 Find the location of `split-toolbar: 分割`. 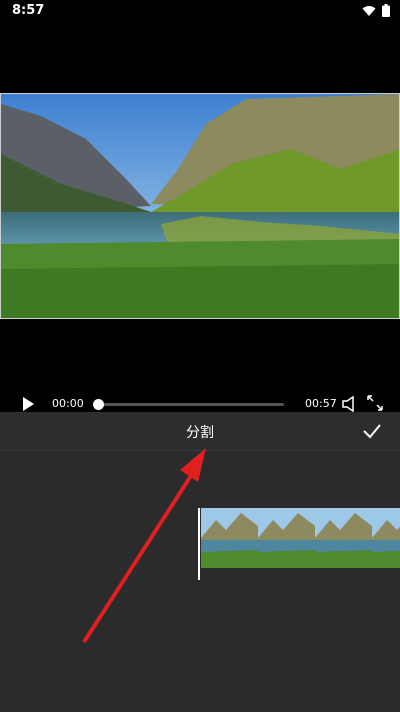

split-toolbar: 分割 is located at coordinates (200, 431).